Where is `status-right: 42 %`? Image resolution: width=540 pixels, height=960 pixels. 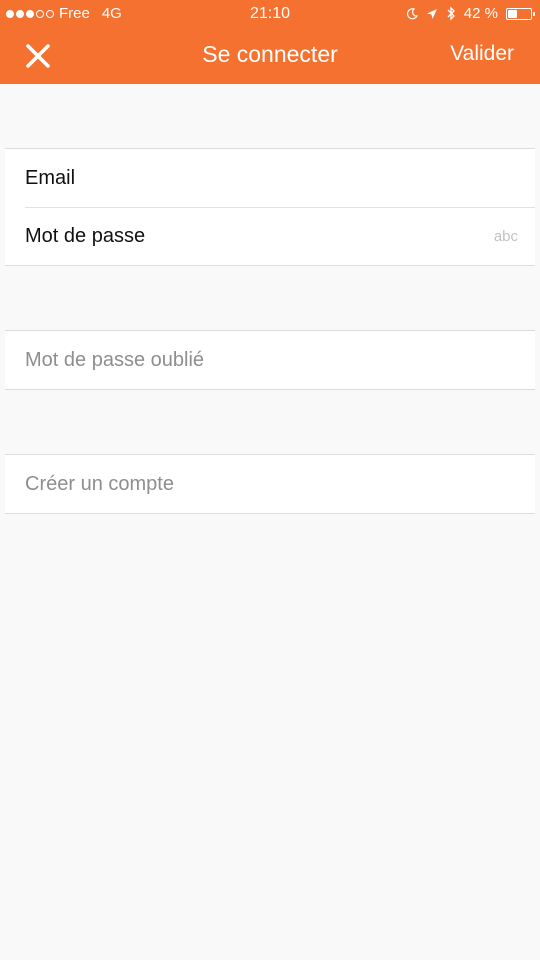 status-right: 42 % is located at coordinates (470, 13).